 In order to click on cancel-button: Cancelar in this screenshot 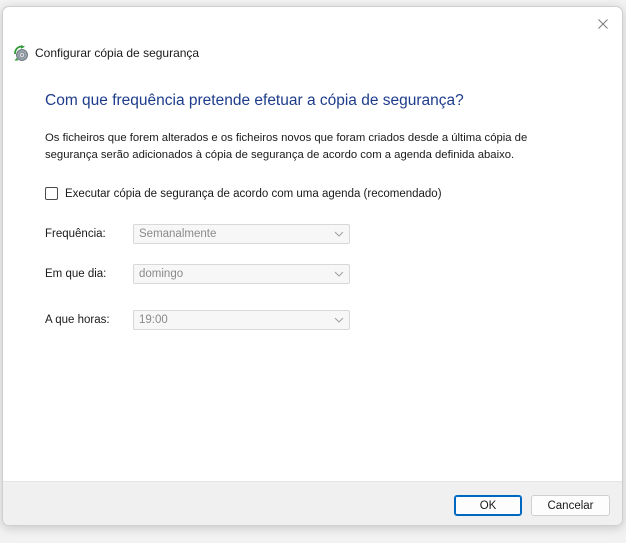, I will do `click(570, 505)`.